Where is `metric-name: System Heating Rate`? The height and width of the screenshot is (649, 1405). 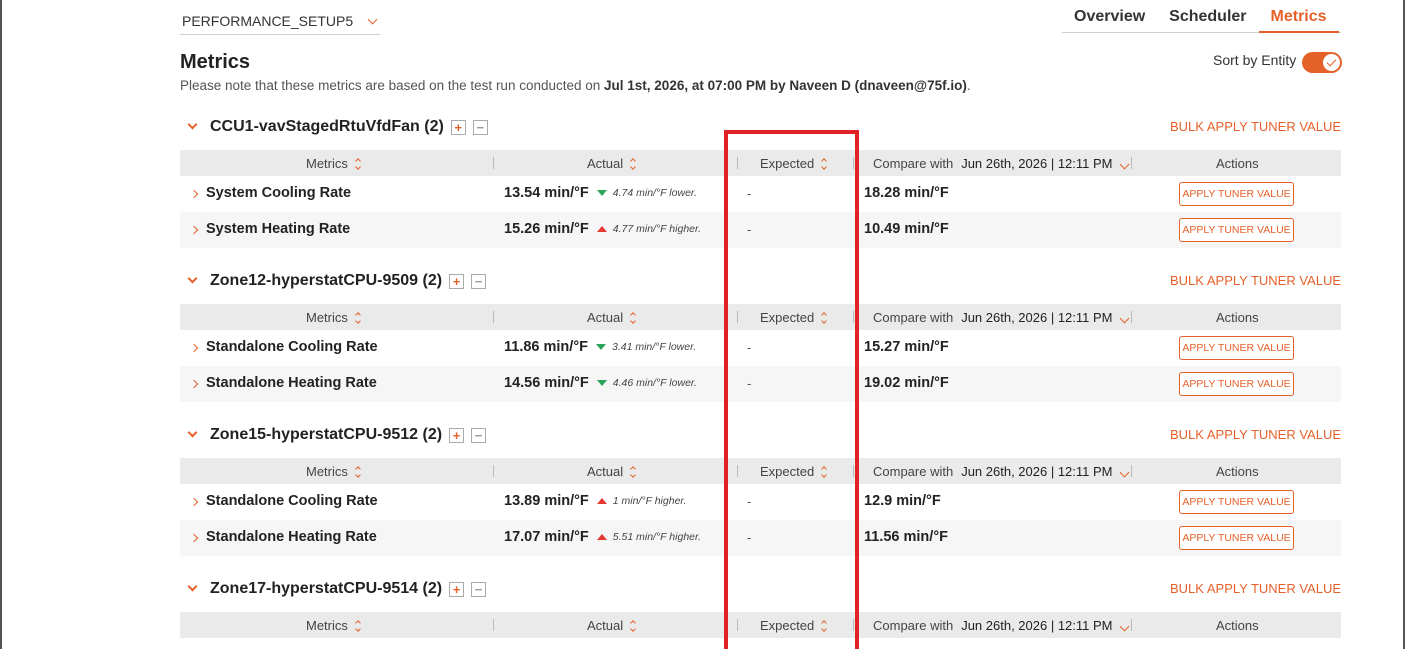
metric-name: System Heating Rate is located at coordinates (278, 229).